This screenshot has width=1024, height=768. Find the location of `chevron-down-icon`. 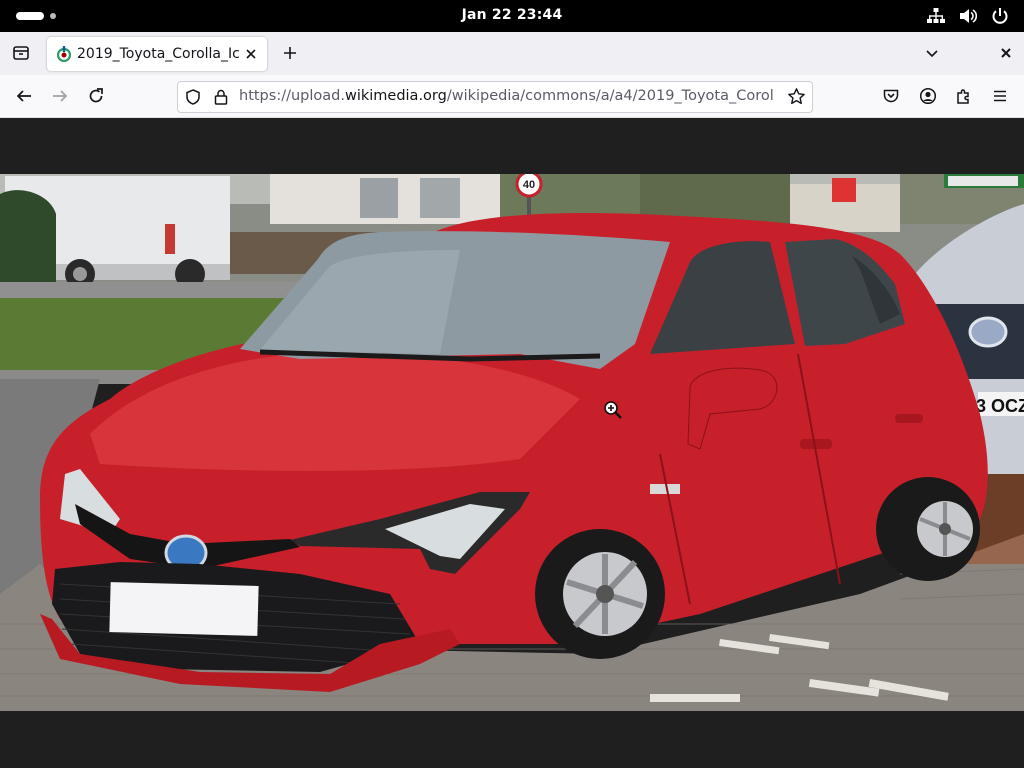

chevron-down-icon is located at coordinates (932, 54).